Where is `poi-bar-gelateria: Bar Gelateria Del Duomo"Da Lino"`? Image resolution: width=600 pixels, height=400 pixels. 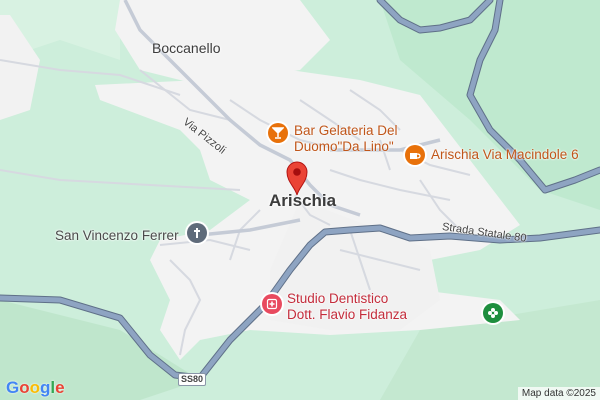 poi-bar-gelateria: Bar Gelateria Del Duomo"Da Lino" is located at coordinates (346, 138).